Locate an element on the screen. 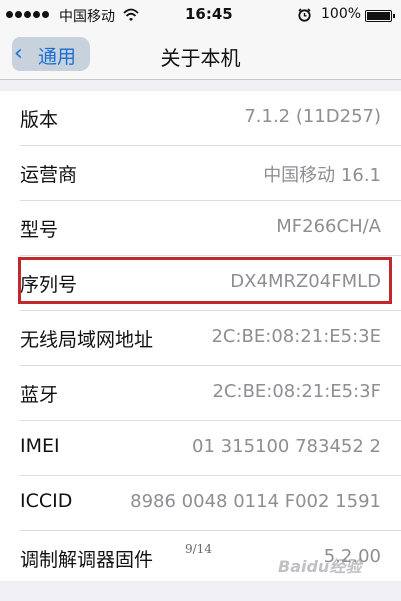  signal-strength-icon is located at coordinates (27, 15).